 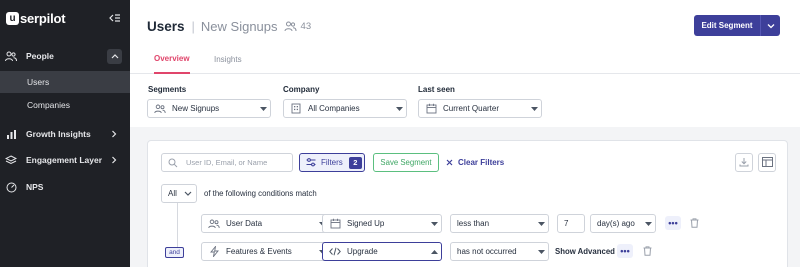 I want to click on condition-operator-select: less than, so click(x=499, y=223).